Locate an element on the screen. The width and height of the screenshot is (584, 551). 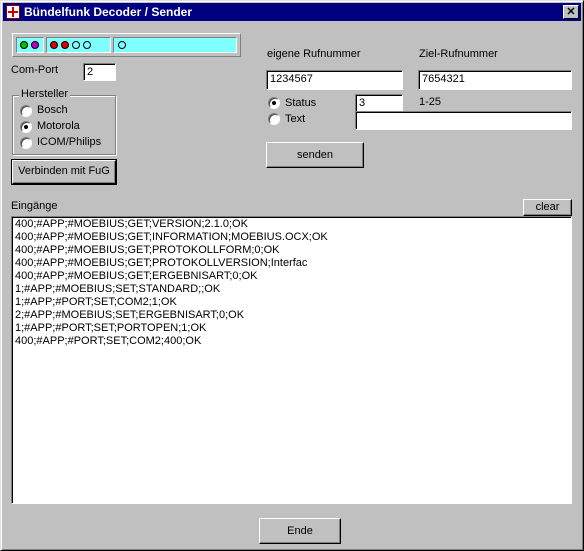
status-indicator-strip is located at coordinates (126, 45).